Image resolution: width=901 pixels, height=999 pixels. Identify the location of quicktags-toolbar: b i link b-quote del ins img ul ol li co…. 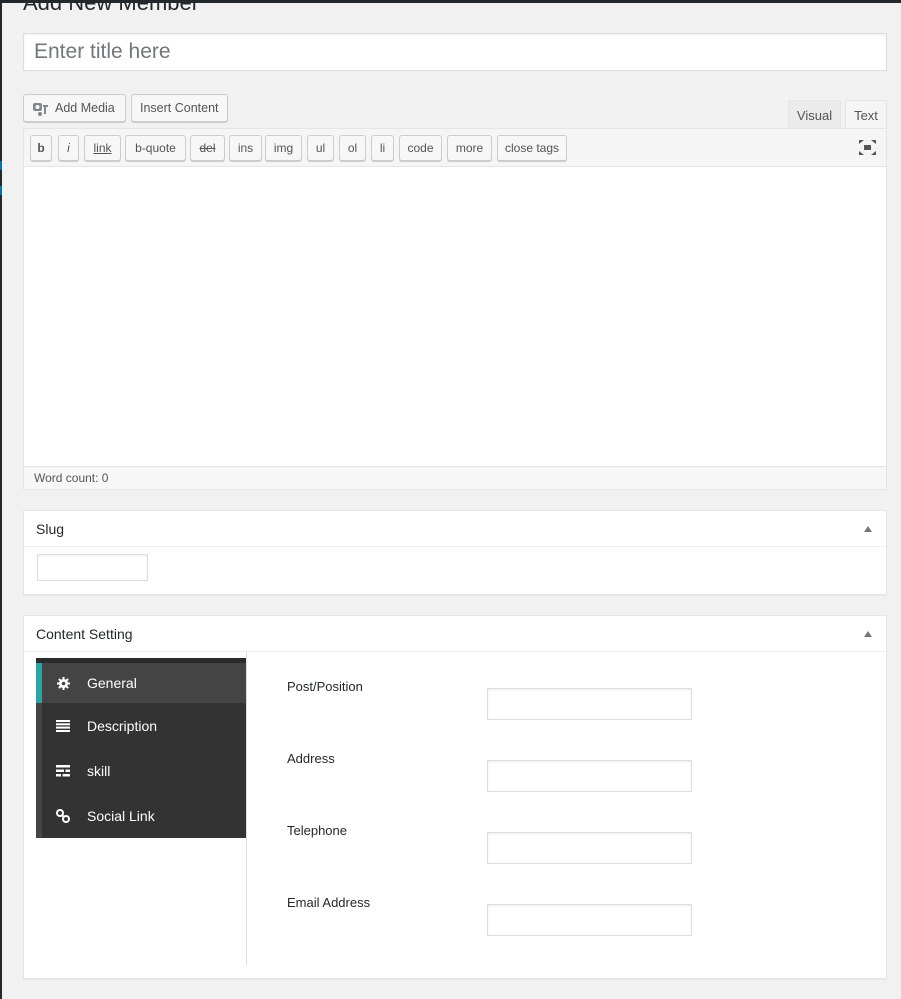
(455, 148).